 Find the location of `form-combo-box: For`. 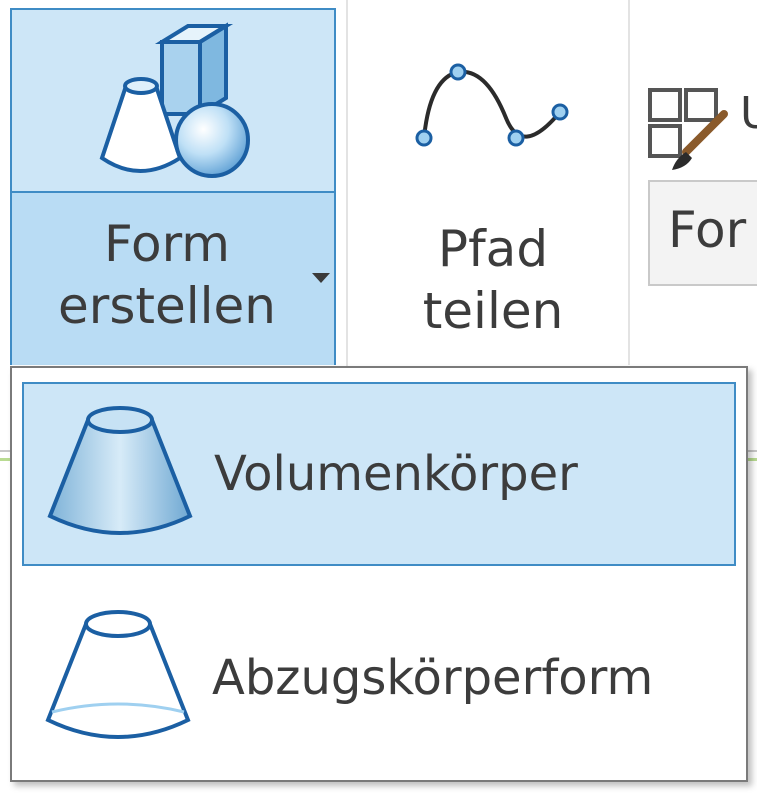

form-combo-box: For is located at coordinates (702, 233).